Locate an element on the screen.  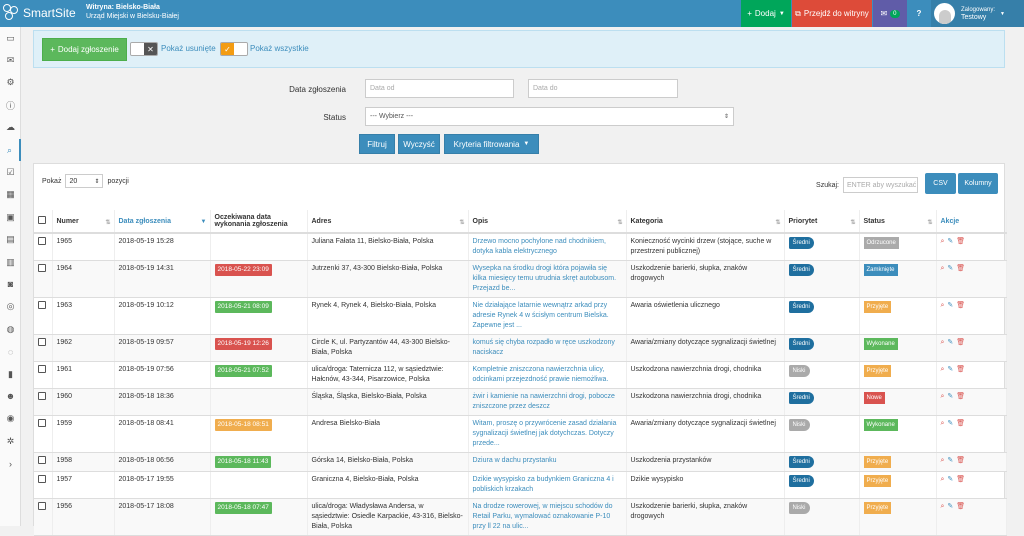
columns-button: Kolumny is located at coordinates (978, 183).